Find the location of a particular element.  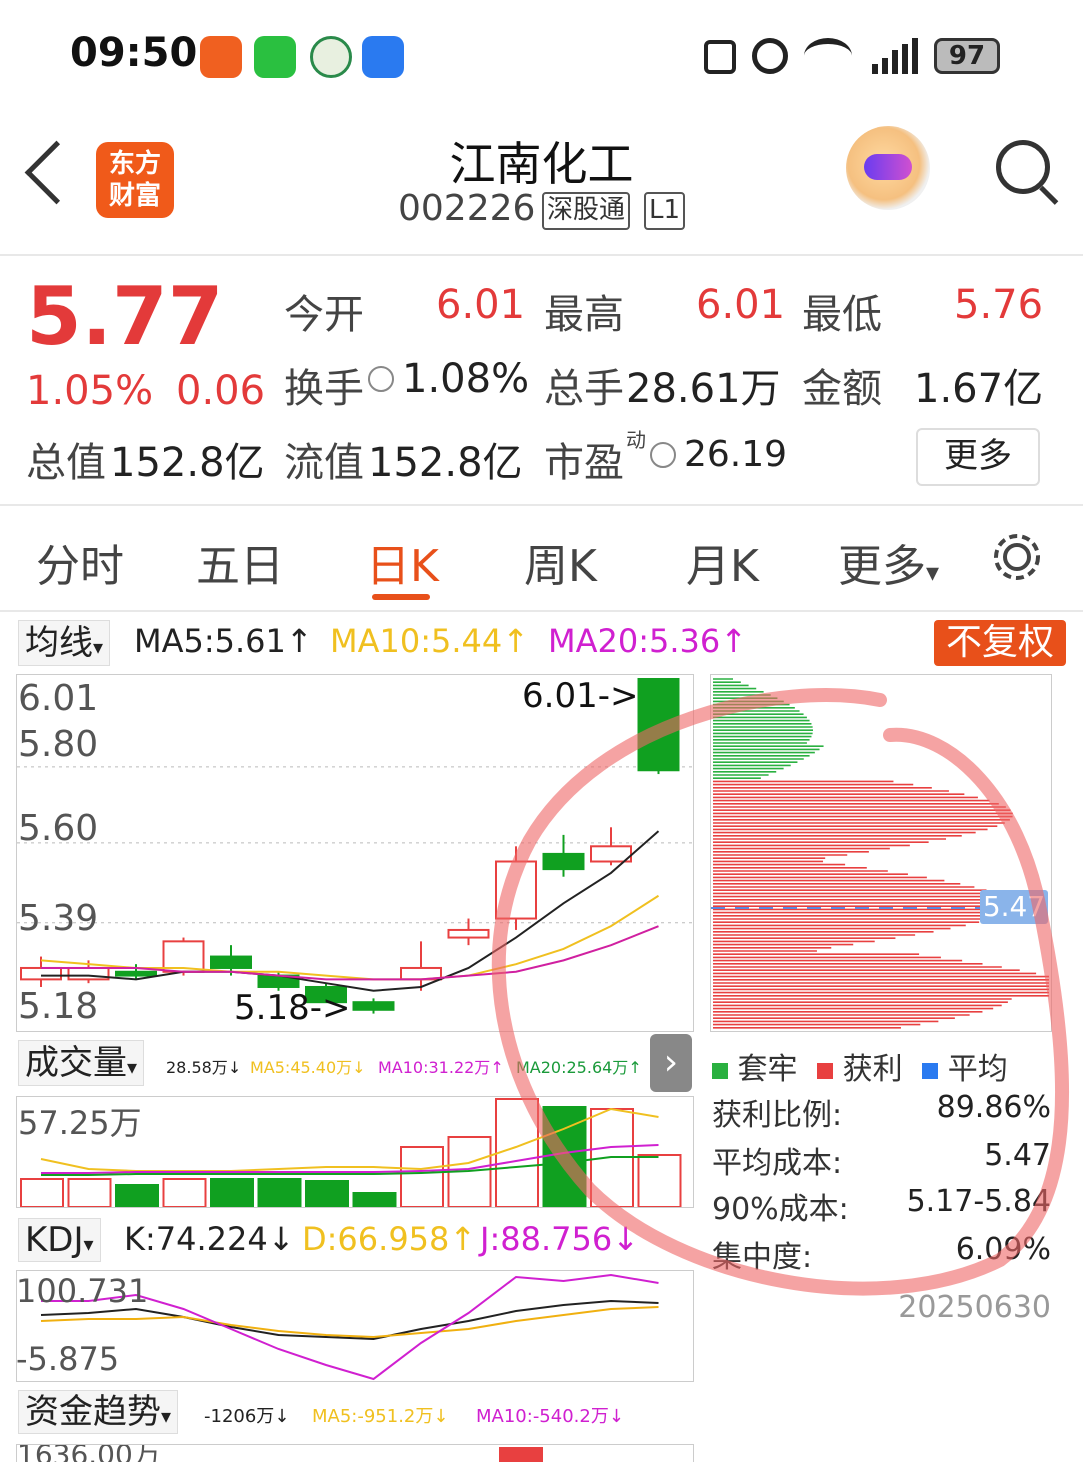

profit-ratio-label: 获利比例: is located at coordinates (777, 1115).